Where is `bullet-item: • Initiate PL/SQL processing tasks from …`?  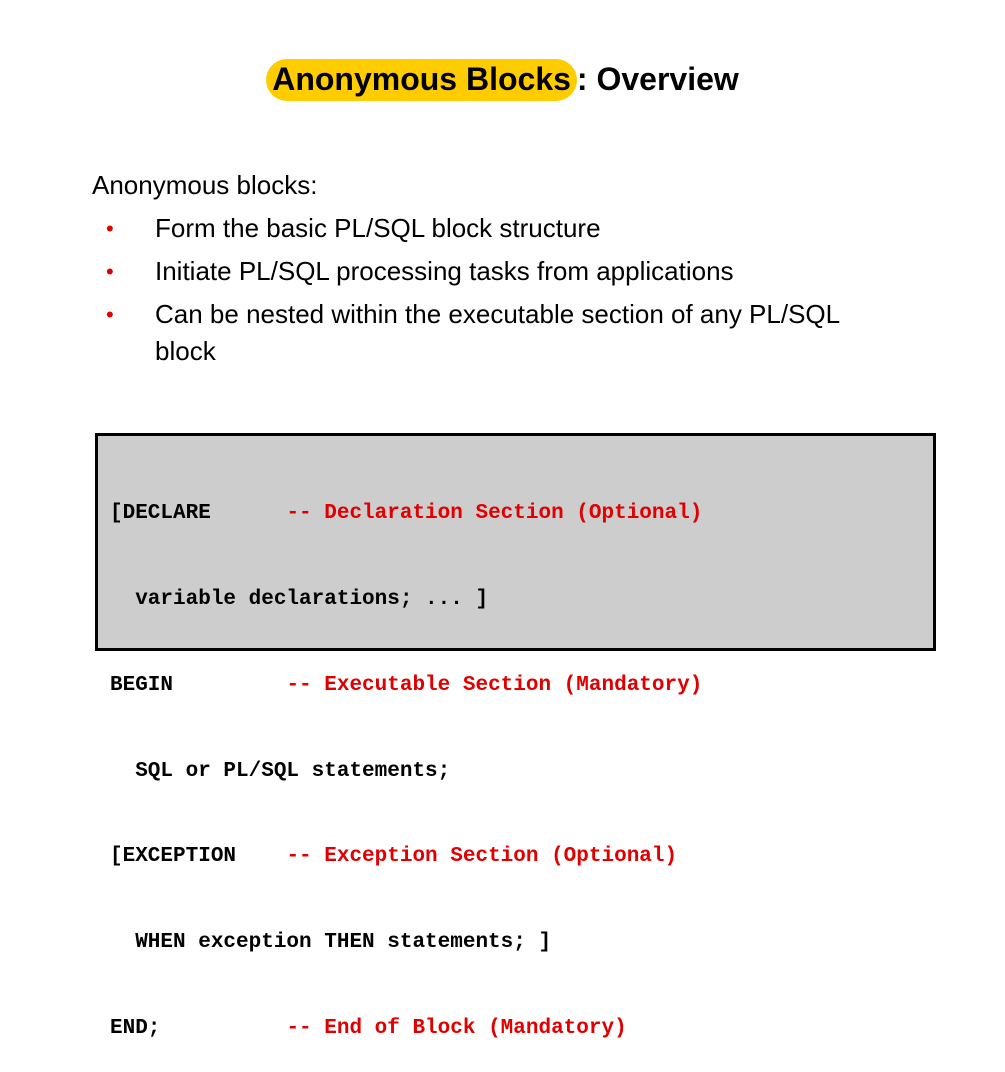 bullet-item: • Initiate PL/SQL processing tasks from … is located at coordinates (500, 271).